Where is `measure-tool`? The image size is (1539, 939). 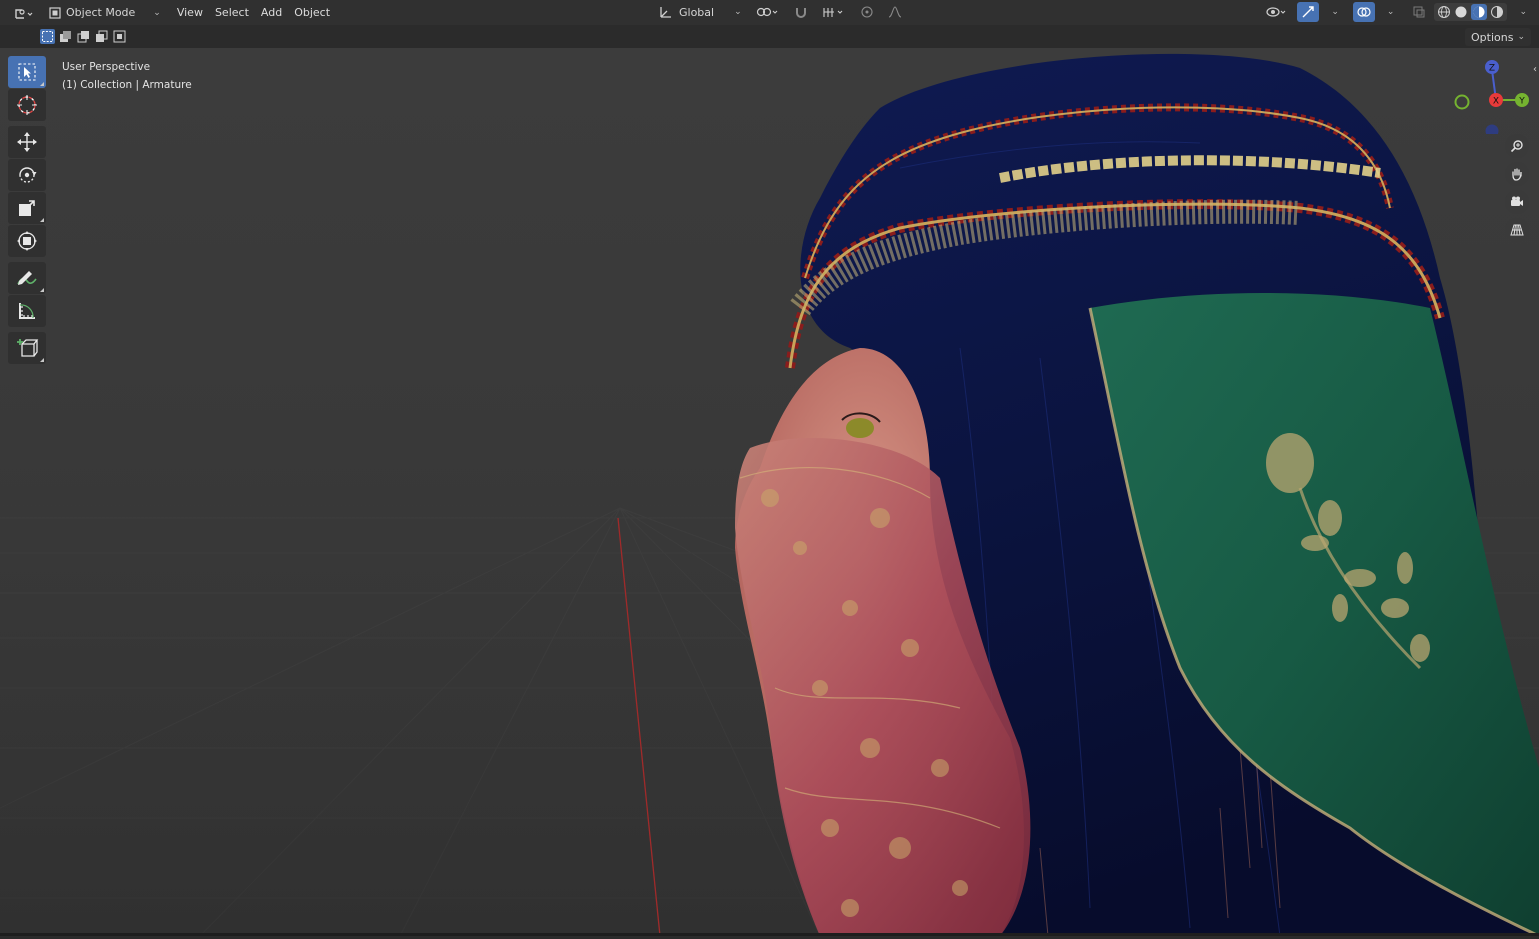 measure-tool is located at coordinates (26, 311).